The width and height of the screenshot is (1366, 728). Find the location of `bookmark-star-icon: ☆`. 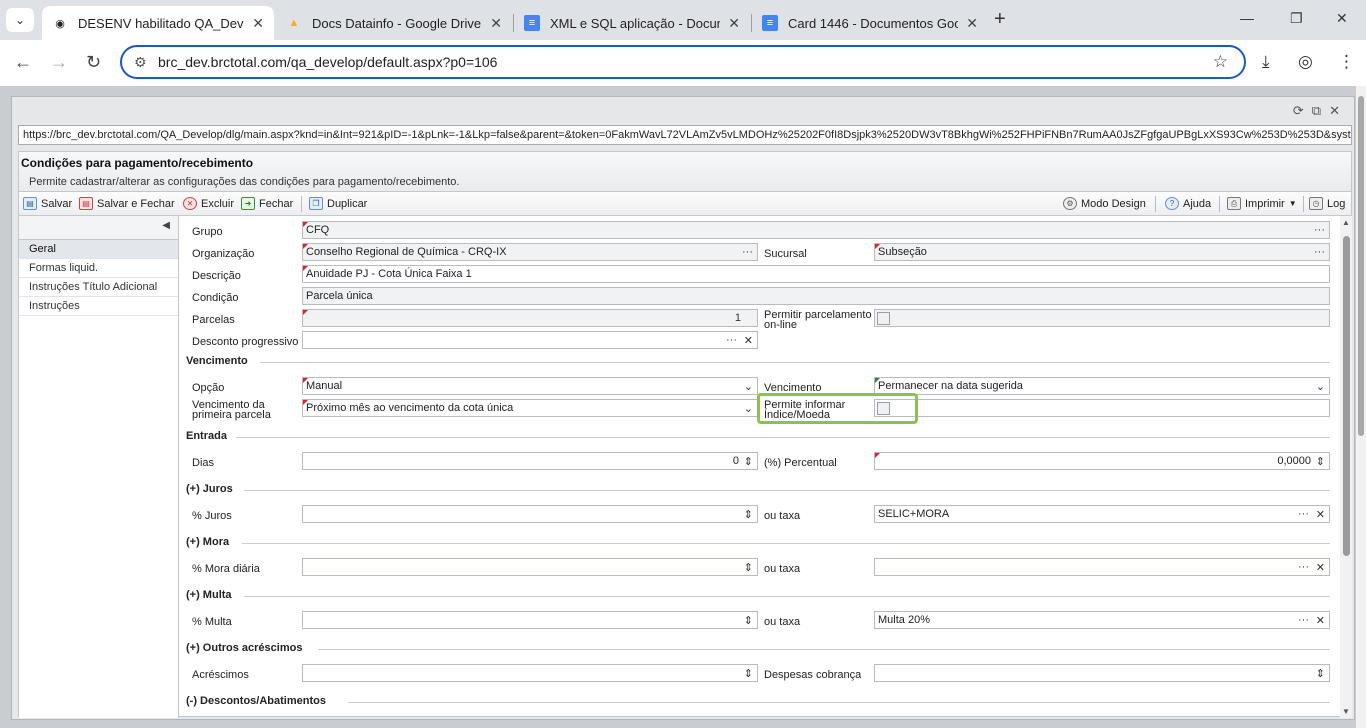

bookmark-star-icon: ☆ is located at coordinates (1220, 62).